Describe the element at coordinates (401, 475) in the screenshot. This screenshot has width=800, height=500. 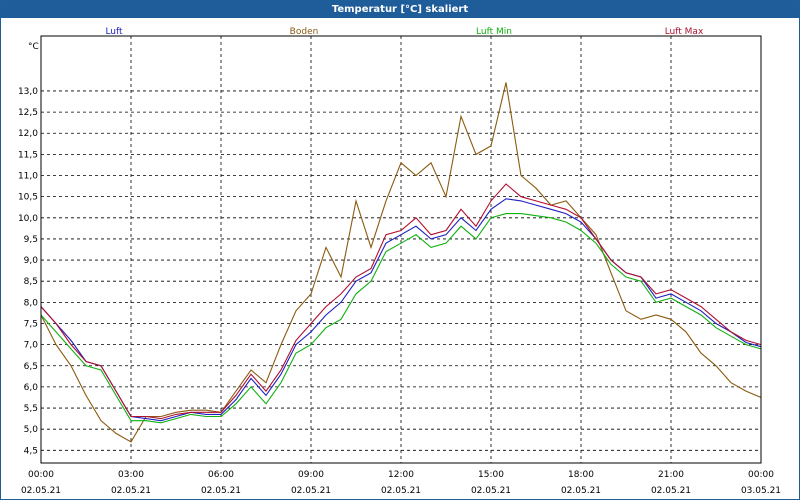
I see `x-tick-time: 12:00` at that location.